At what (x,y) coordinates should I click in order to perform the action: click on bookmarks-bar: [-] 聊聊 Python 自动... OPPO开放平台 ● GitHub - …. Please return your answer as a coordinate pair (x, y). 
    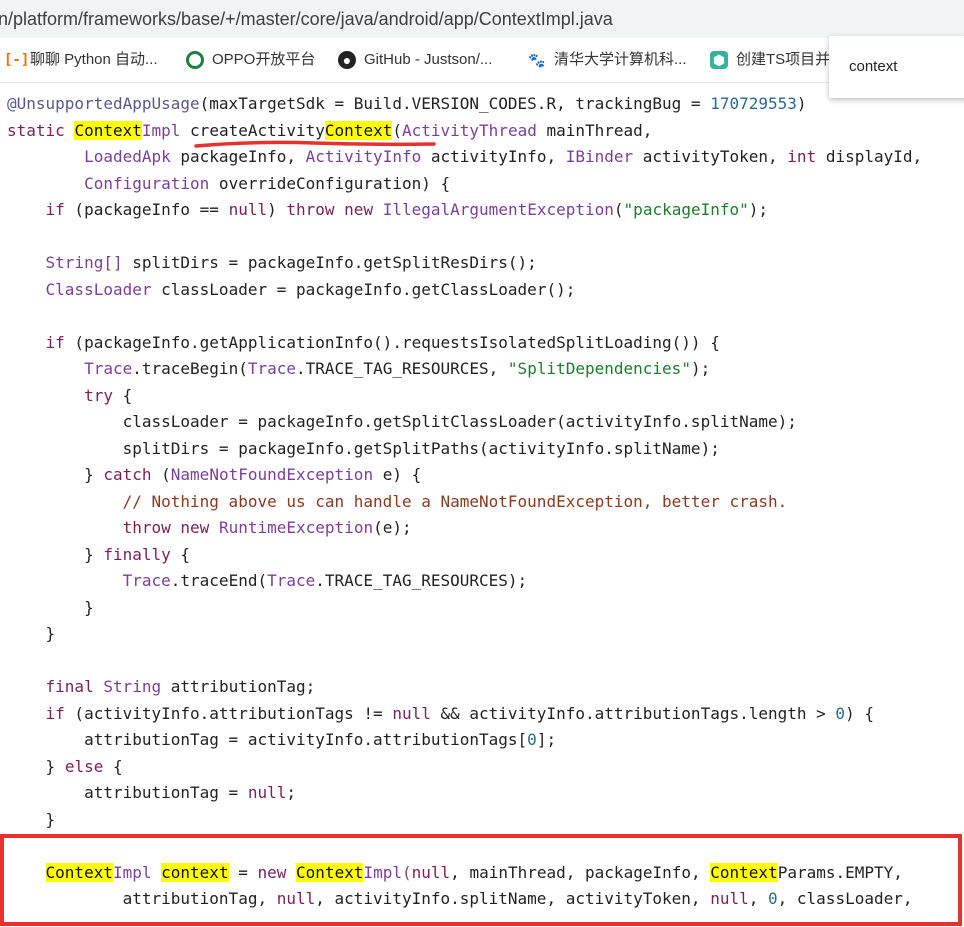
    Looking at the image, I should click on (482, 60).